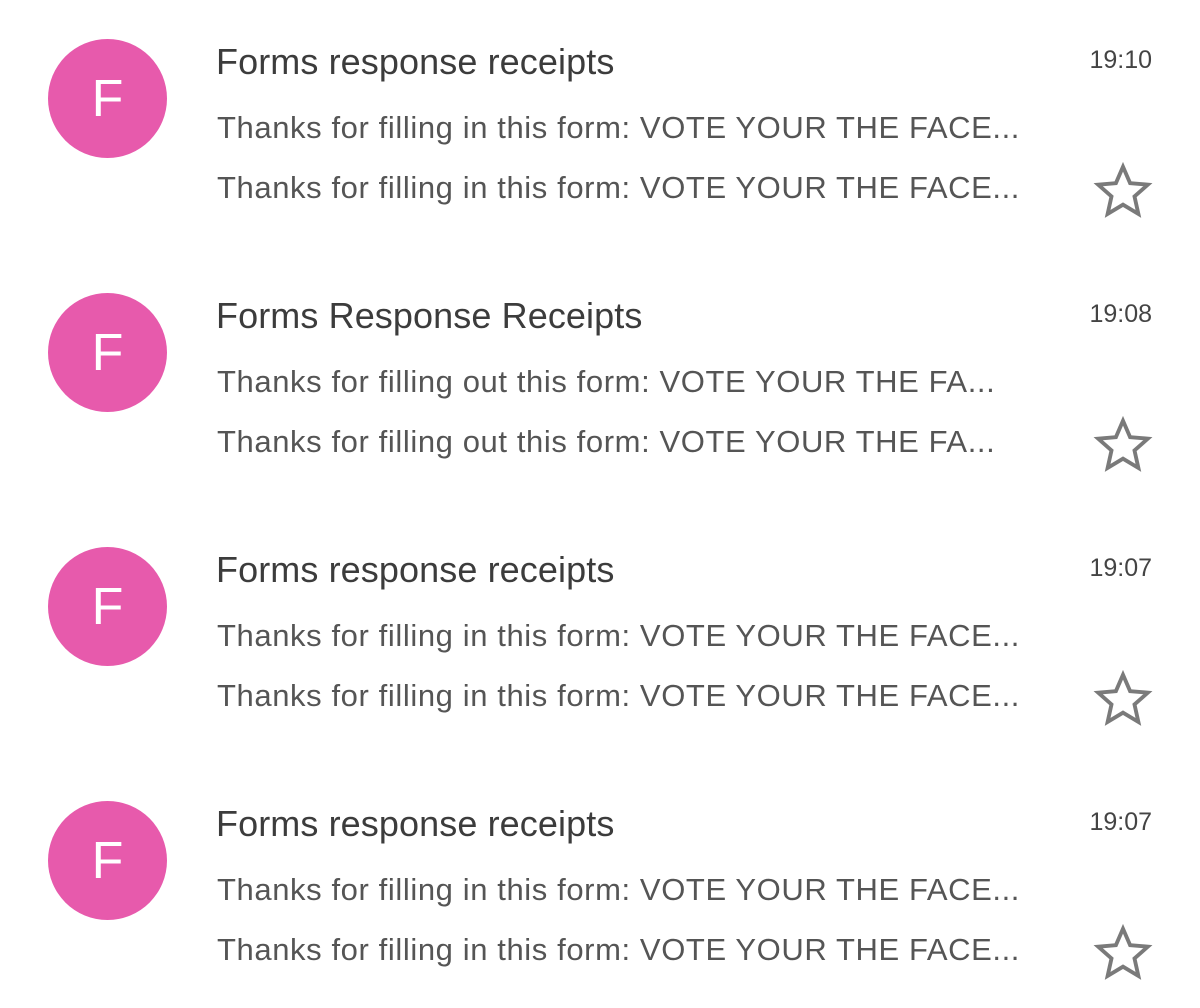 The image size is (1200, 1008). What do you see at coordinates (429, 315) in the screenshot?
I see `sender-name: Forms Response Receipts` at bounding box center [429, 315].